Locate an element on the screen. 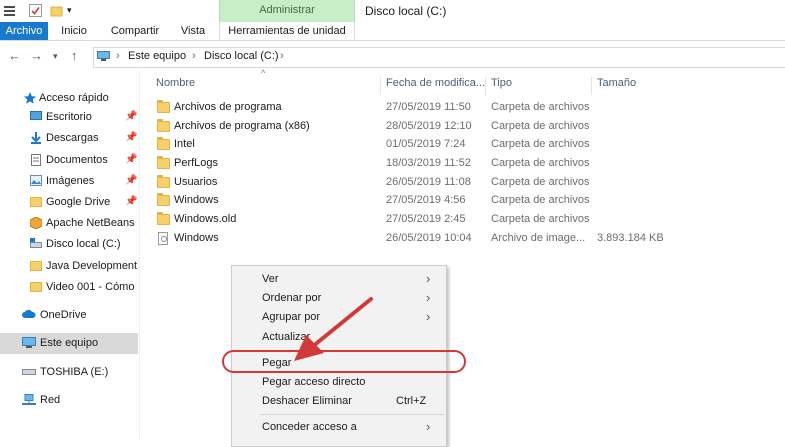 The width and height of the screenshot is (785, 447). column-header-tamano: Tamaño is located at coordinates (613, 86).